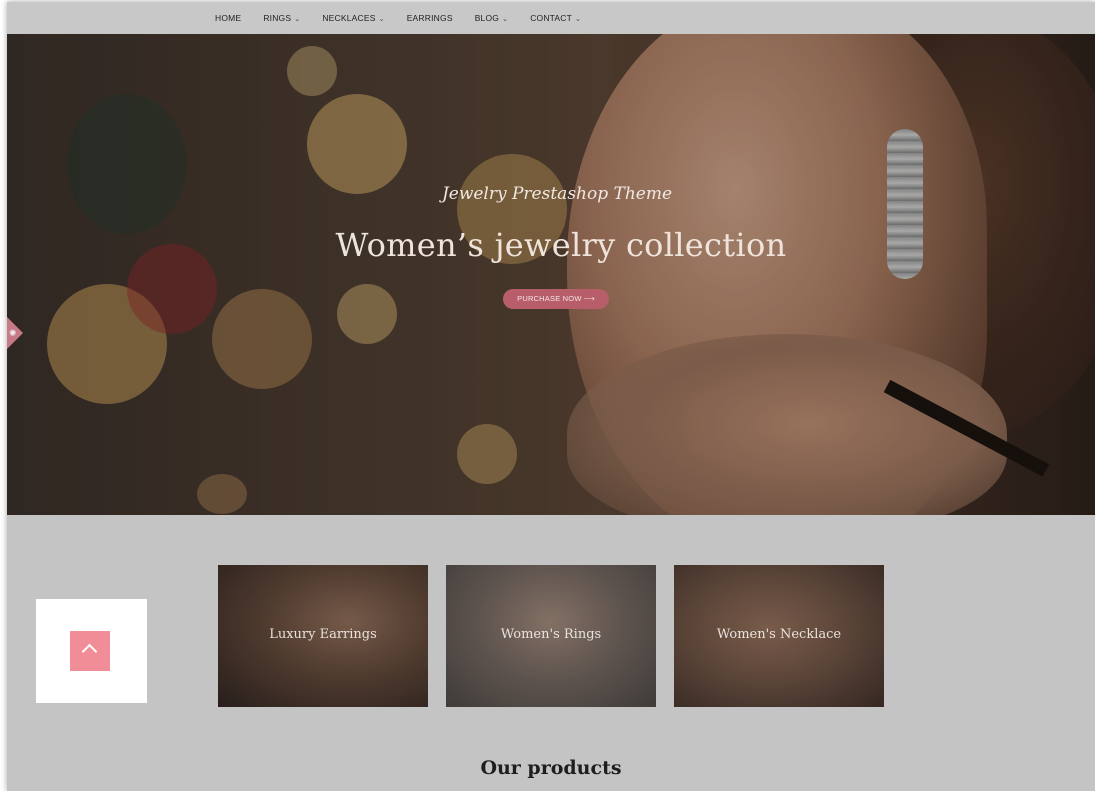  What do you see at coordinates (557, 194) in the screenshot?
I see `hero-subtitle: Jewelry Prestashop Theme` at bounding box center [557, 194].